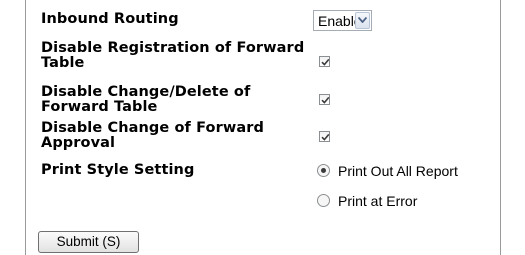 This screenshot has height=255, width=525. I want to click on inbound-routing-select: Enable, so click(342, 20).